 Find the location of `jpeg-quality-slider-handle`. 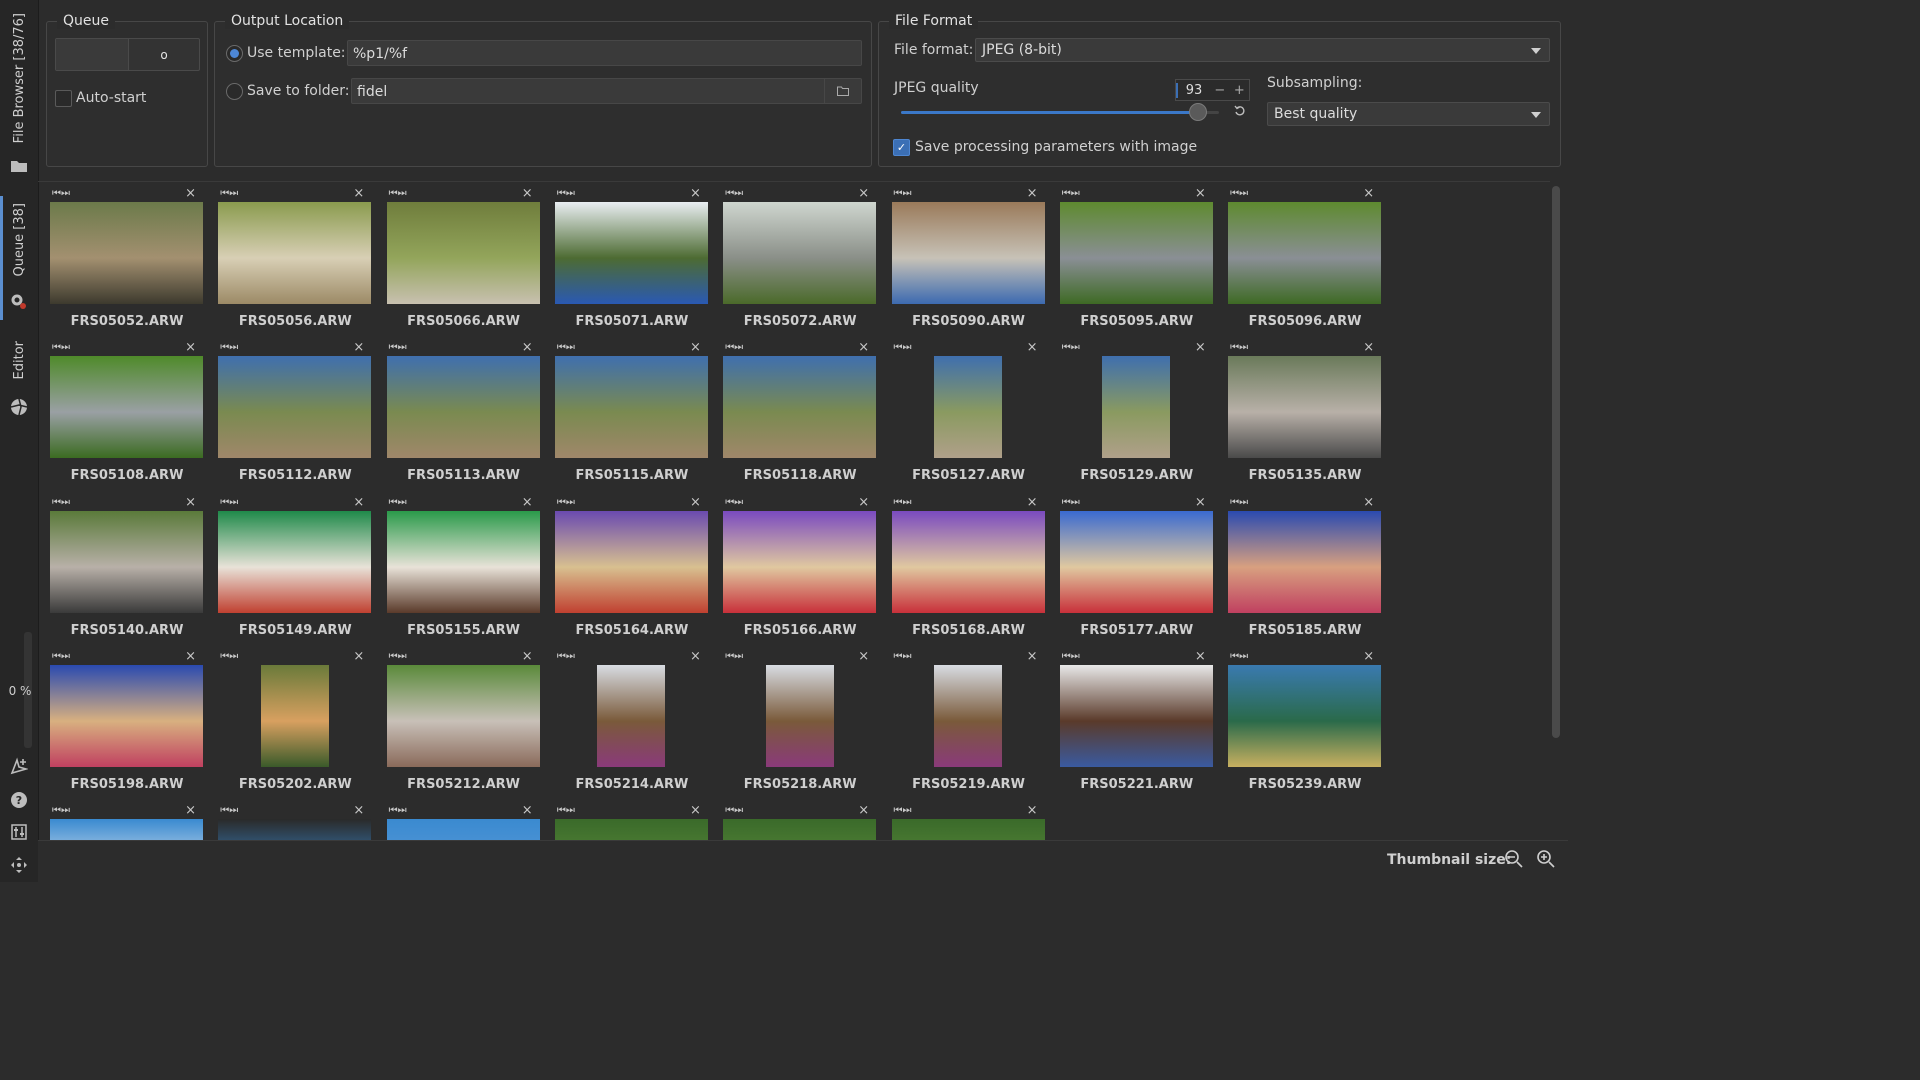

jpeg-quality-slider-handle is located at coordinates (1197, 112).